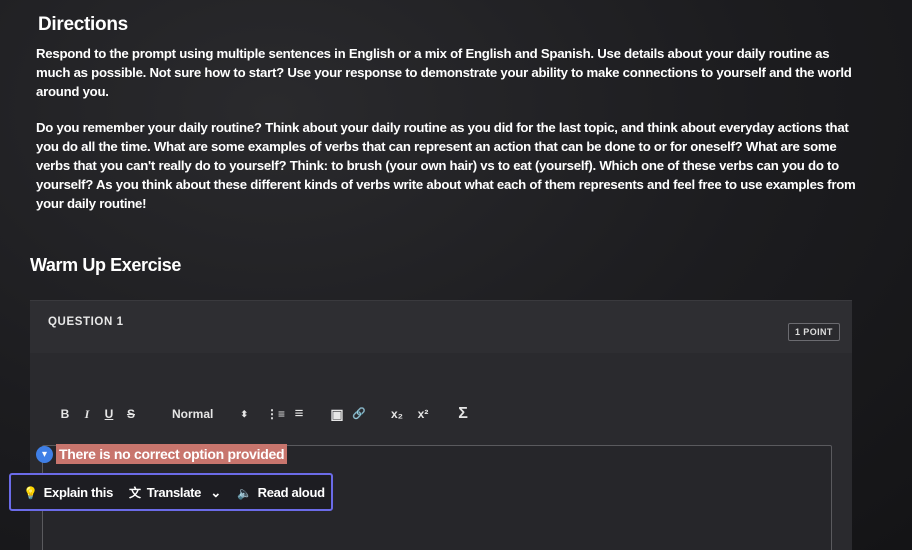 This screenshot has width=912, height=550. I want to click on format-select: Normal ⬍, so click(210, 414).